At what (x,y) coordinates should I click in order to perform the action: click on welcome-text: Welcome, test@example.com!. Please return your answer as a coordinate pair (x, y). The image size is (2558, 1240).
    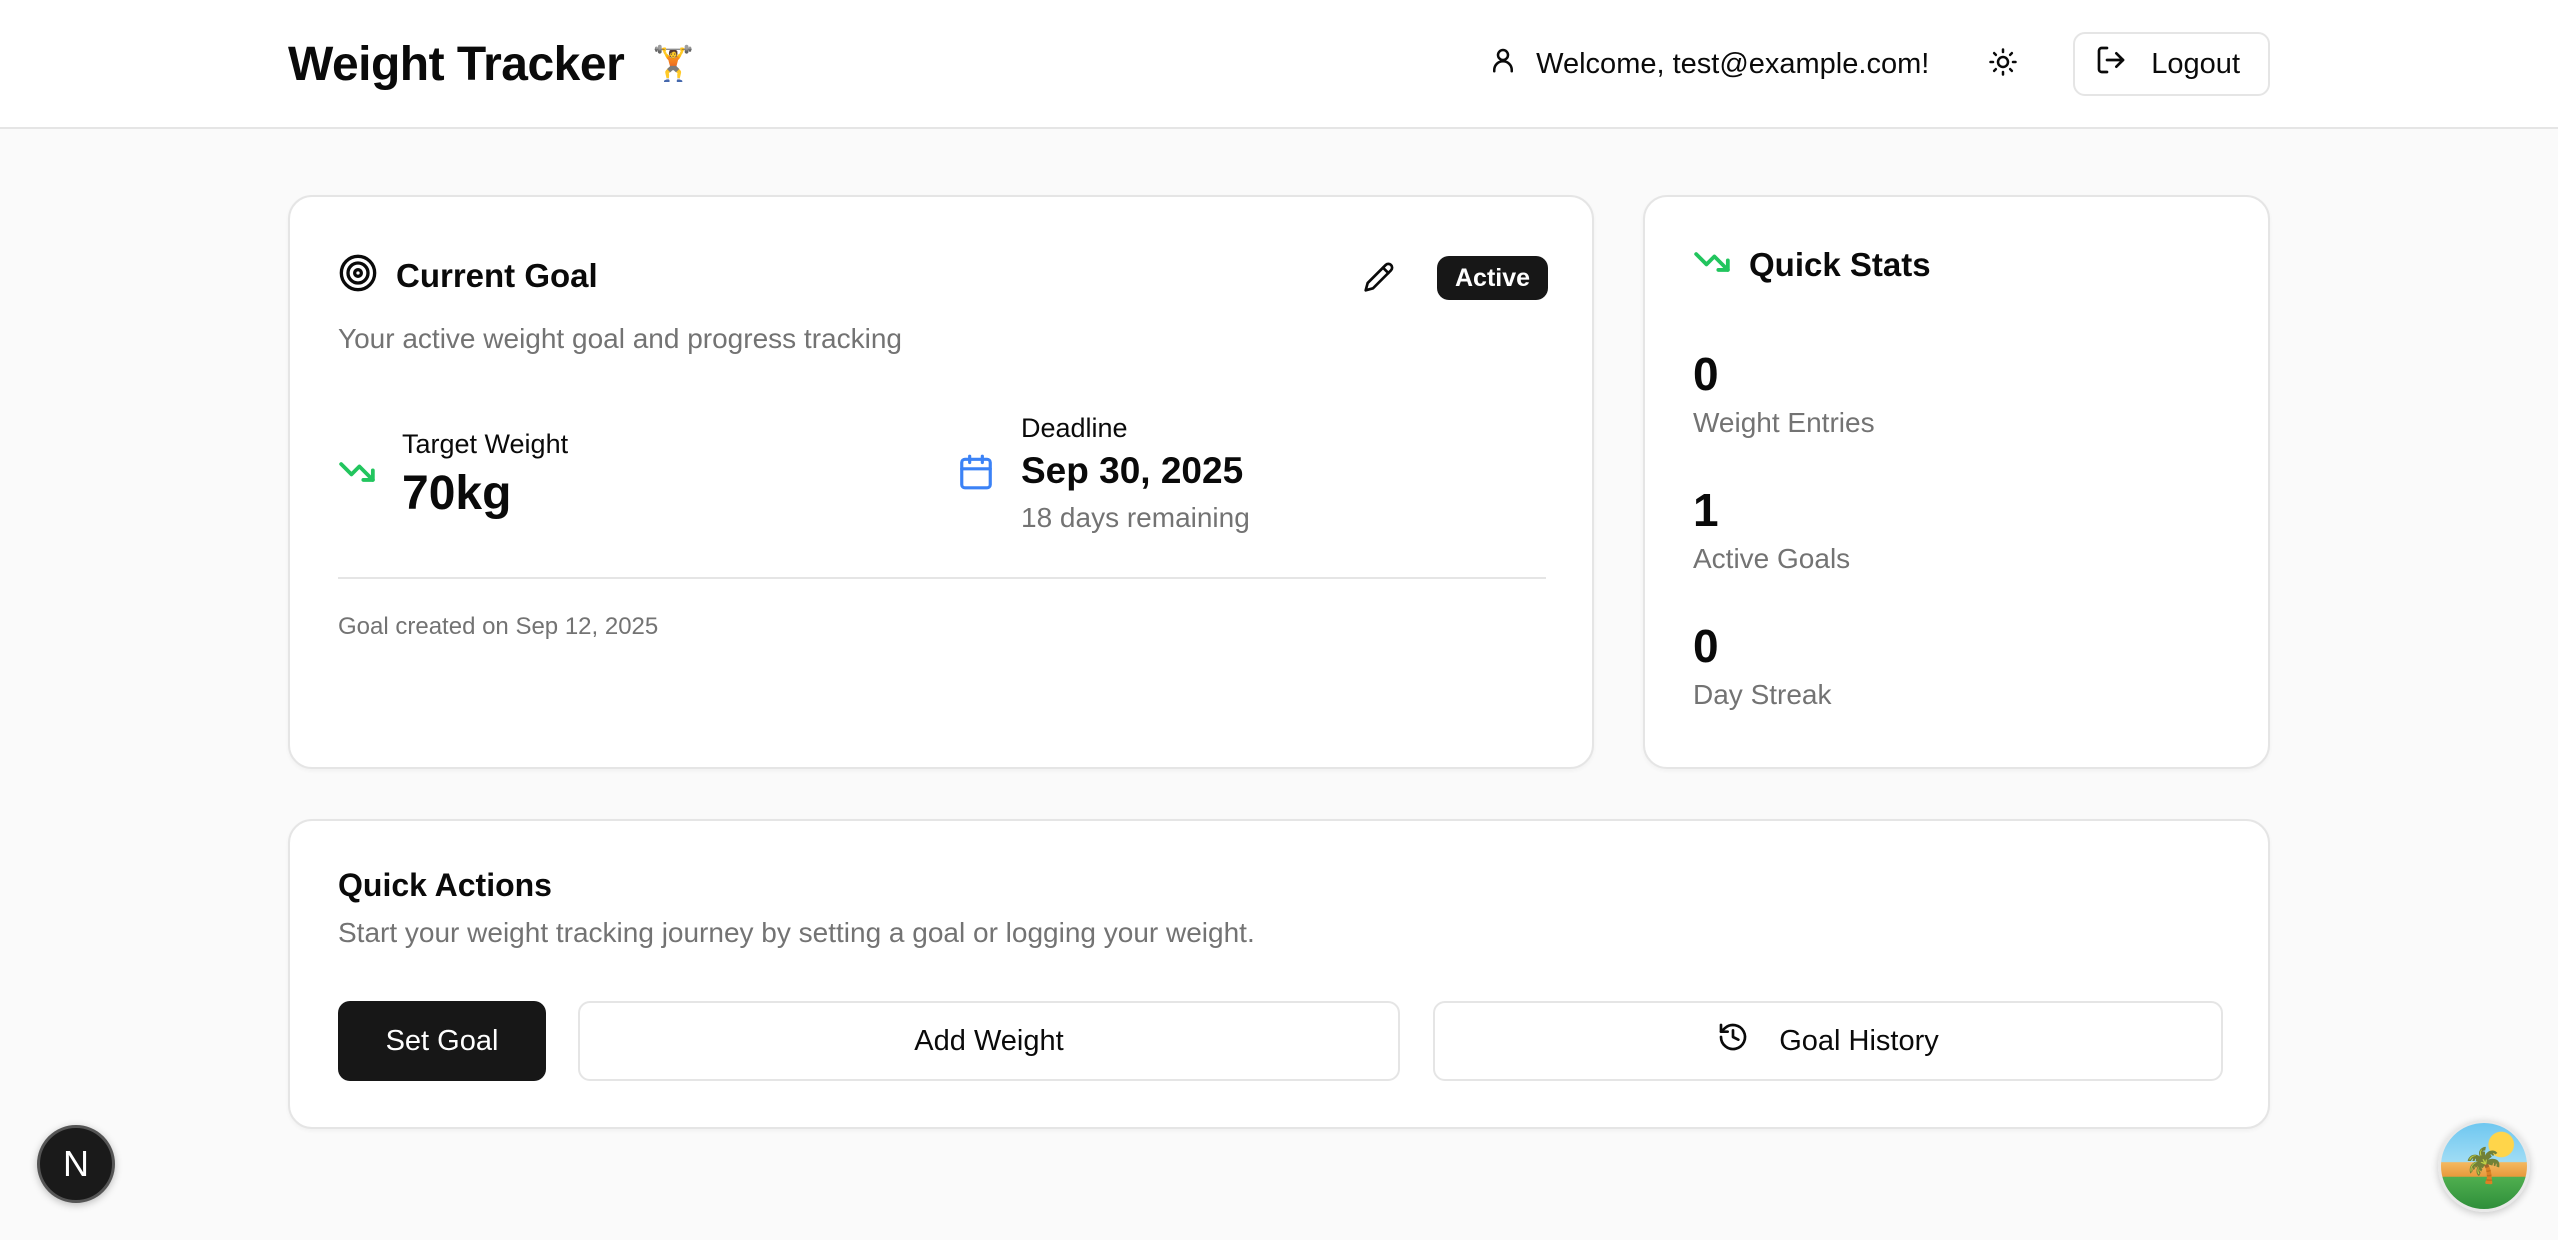
    Looking at the image, I should click on (1733, 63).